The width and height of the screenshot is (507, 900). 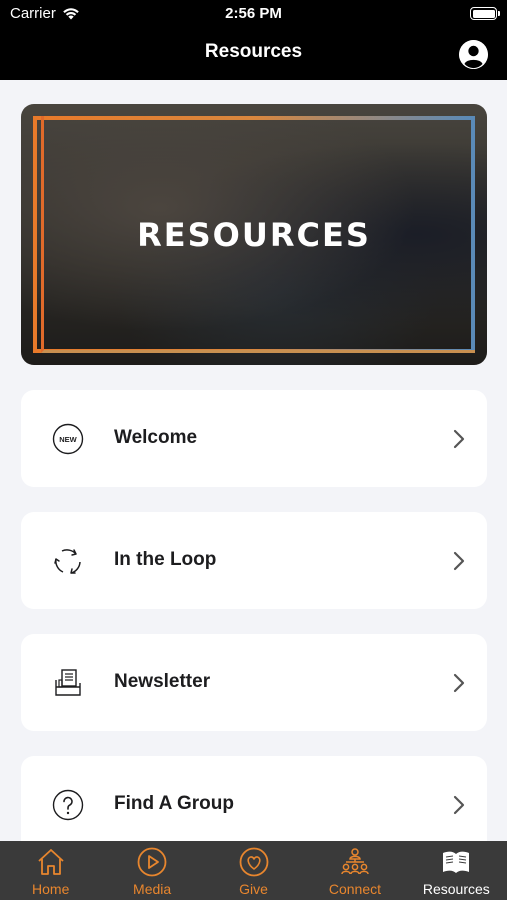 I want to click on status-time: 2:56 PM, so click(x=253, y=13).